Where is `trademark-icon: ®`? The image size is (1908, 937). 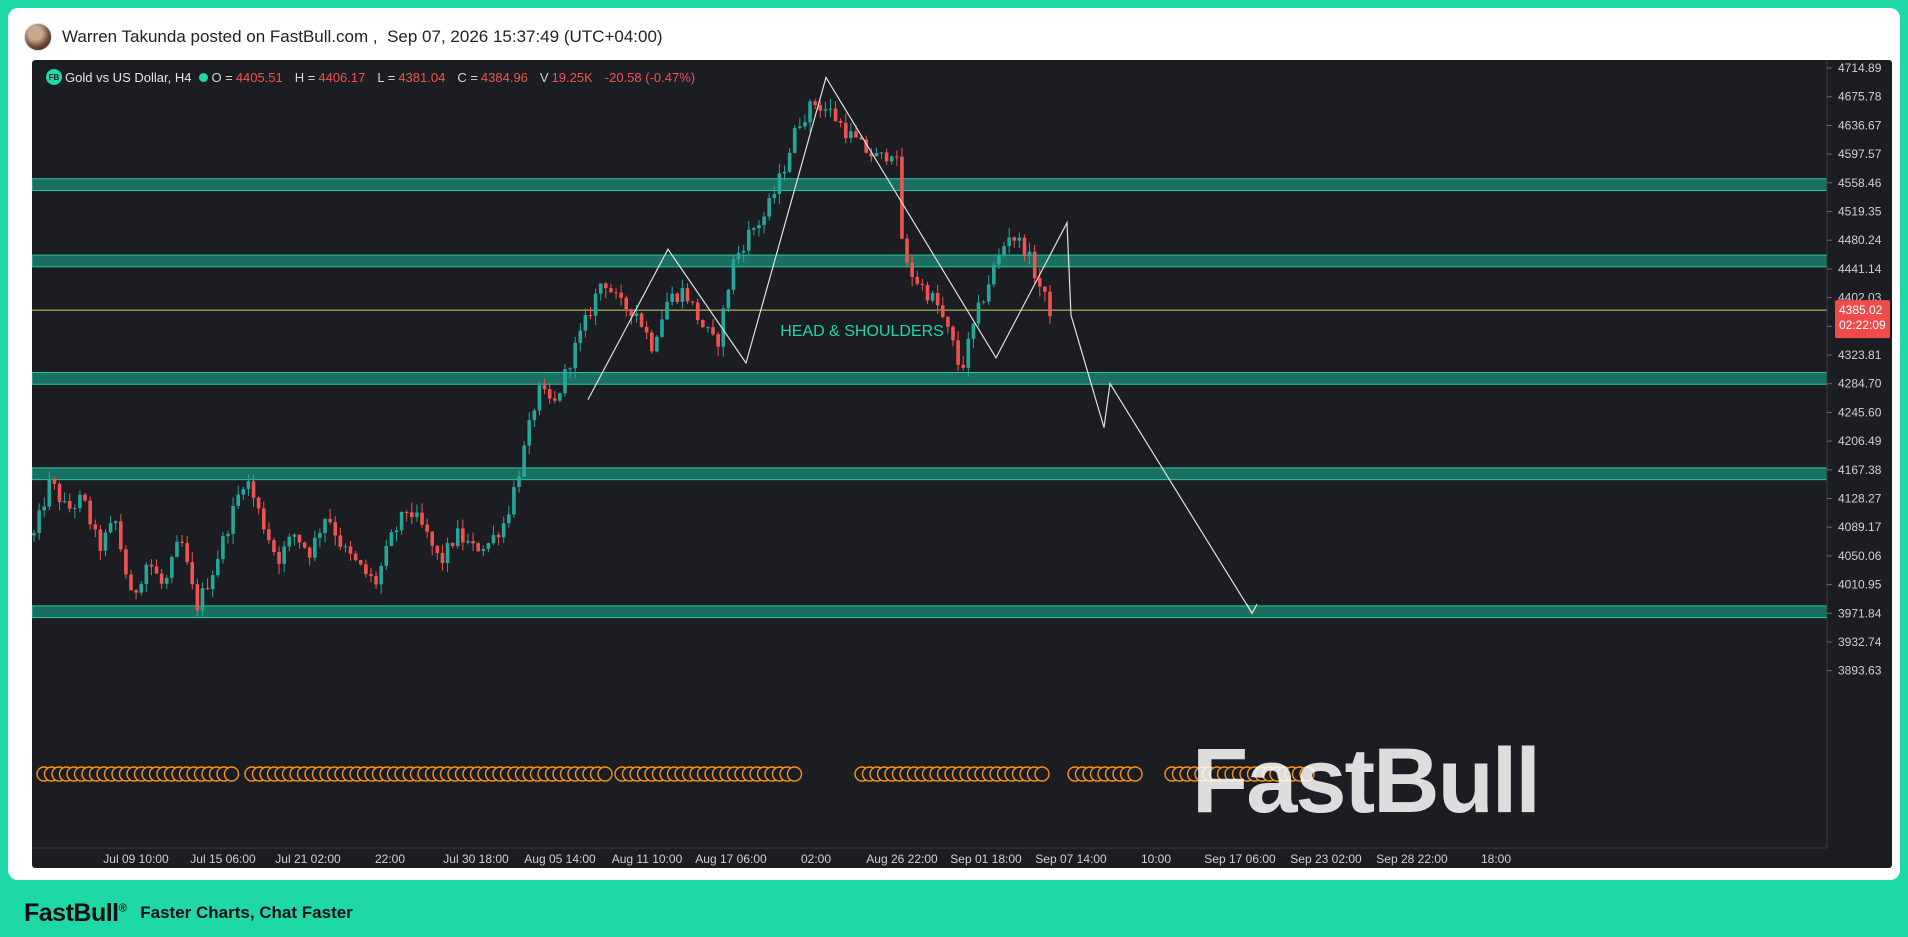
trademark-icon: ® is located at coordinates (122, 908).